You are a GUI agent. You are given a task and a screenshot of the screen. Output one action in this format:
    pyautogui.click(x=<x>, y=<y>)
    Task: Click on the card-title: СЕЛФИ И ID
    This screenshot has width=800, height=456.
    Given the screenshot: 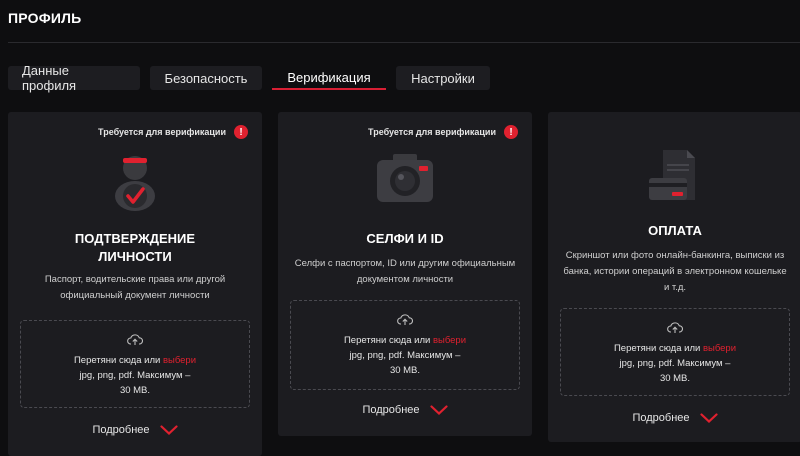 What is the action you would take?
    pyautogui.click(x=405, y=238)
    